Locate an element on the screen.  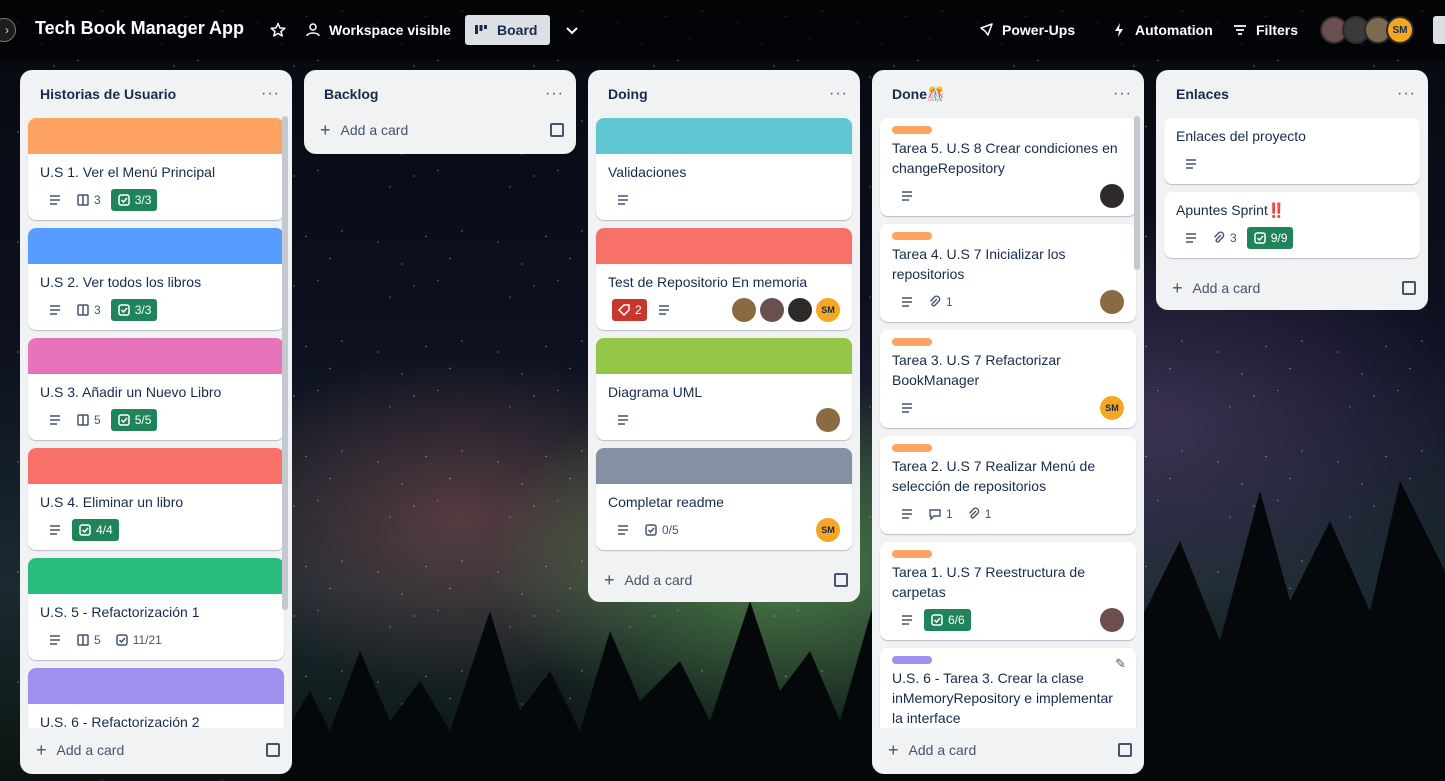
card: U.S 3. Añadir un Nuevo Libro 5 5/5 is located at coordinates (156, 389).